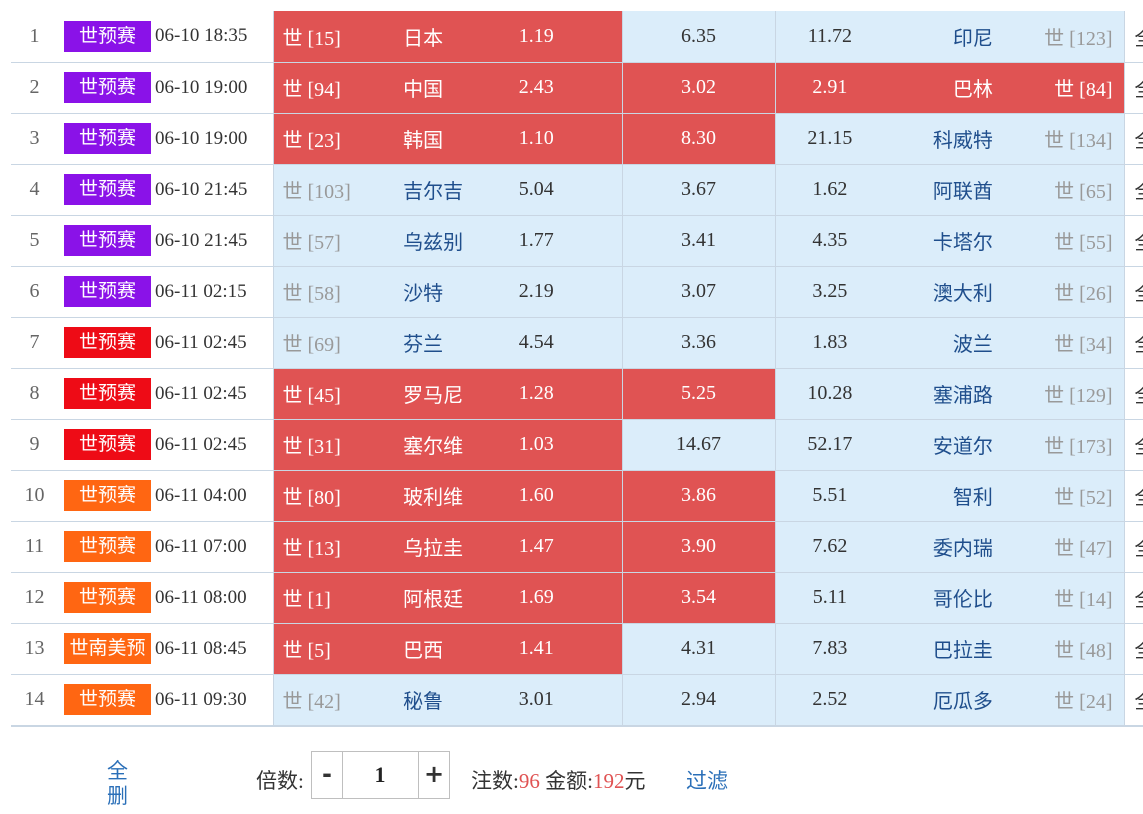 The image size is (1143, 814). I want to click on home-win-option: 世 [103] 吉尔吉 5.04, so click(447, 190).